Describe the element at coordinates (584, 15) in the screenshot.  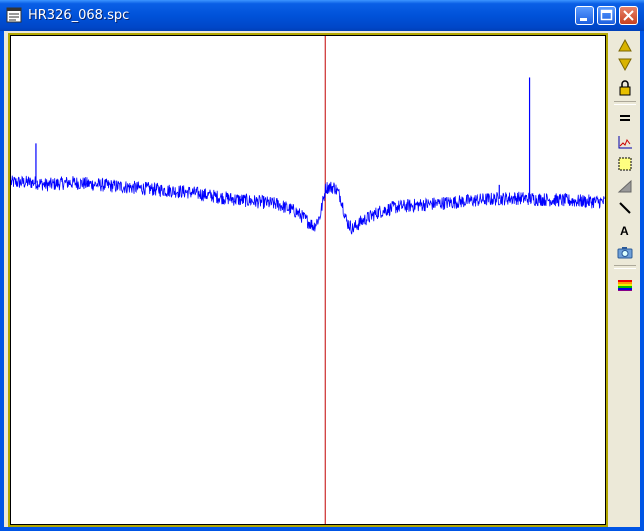
I see `minimize-button` at that location.